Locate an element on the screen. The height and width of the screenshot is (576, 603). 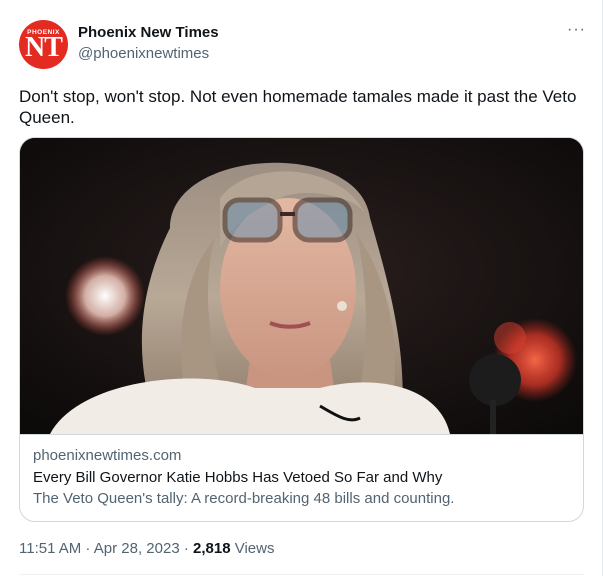
tweet-time: 11:51 AM is located at coordinates (50, 548).